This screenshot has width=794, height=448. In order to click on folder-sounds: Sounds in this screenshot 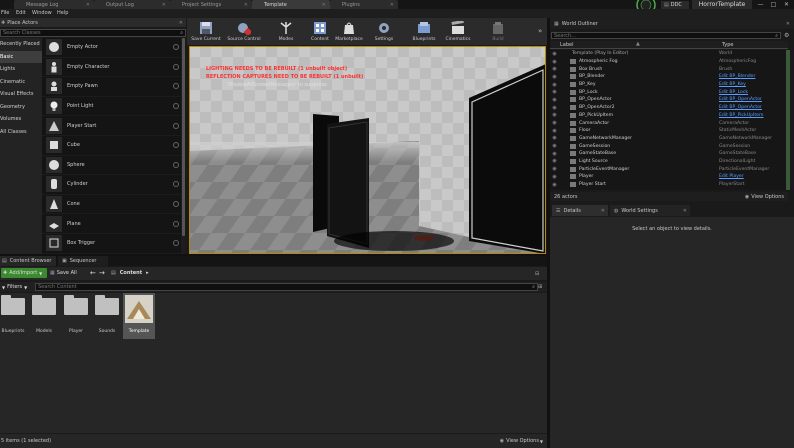, I will do `click(107, 315)`.